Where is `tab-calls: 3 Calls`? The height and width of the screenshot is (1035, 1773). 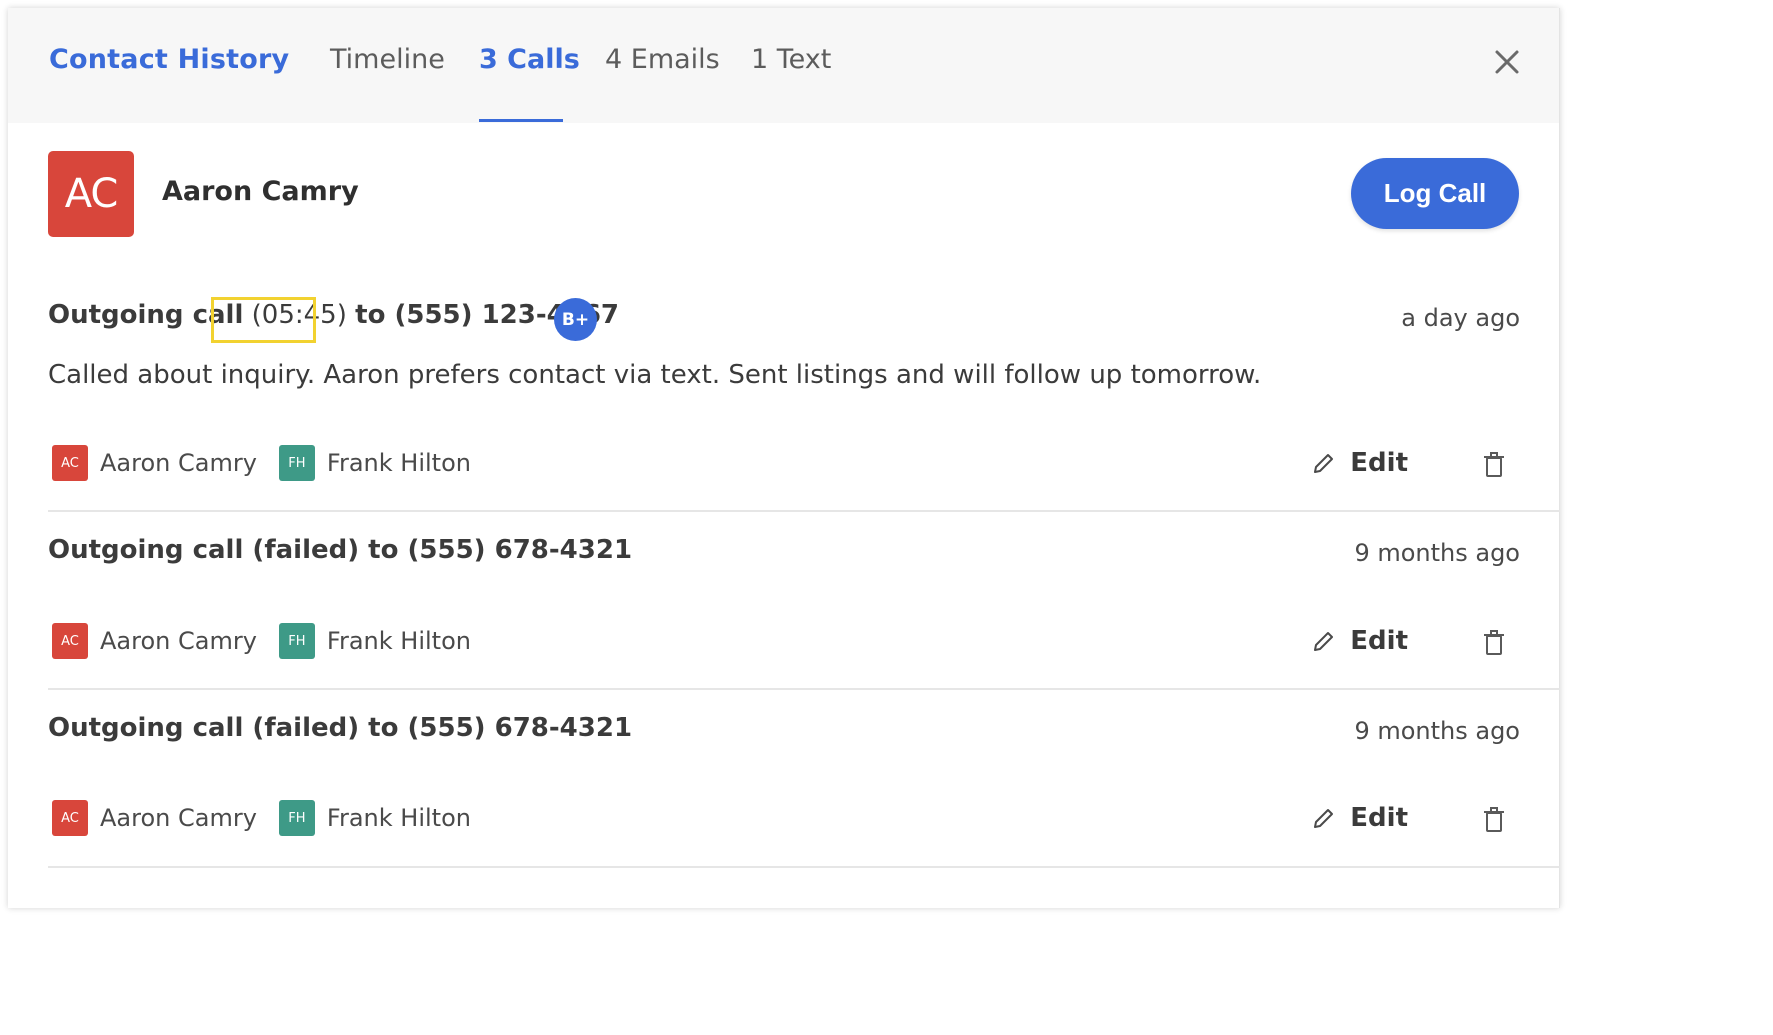 tab-calls: 3 Calls is located at coordinates (529, 59).